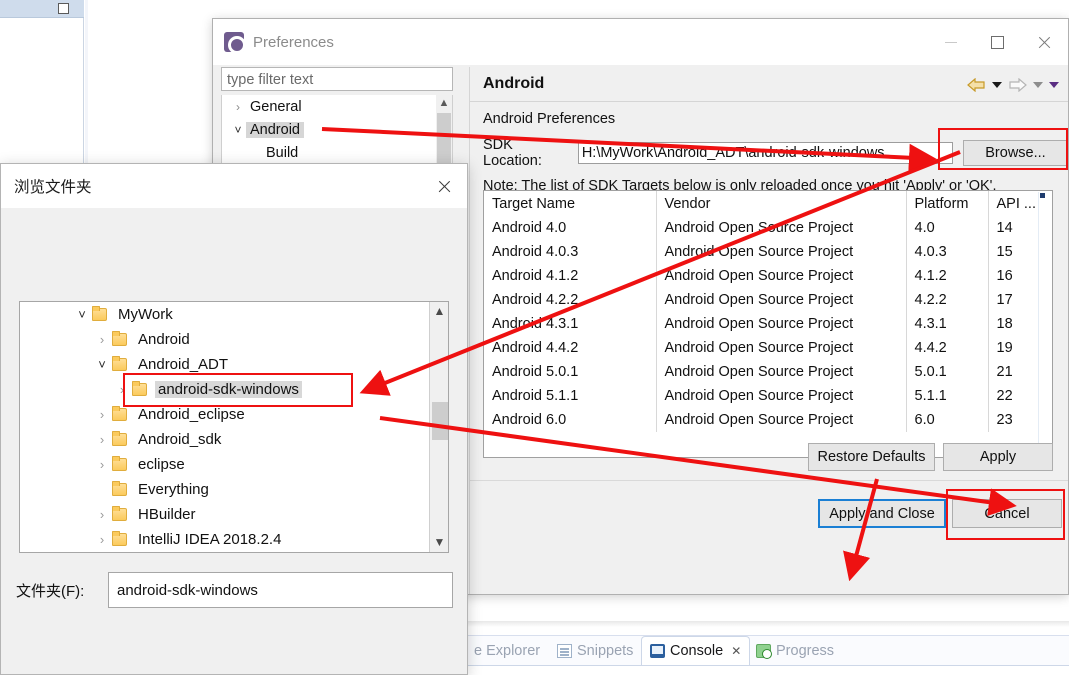 This screenshot has height=675, width=1069. I want to click on cell-platform: 4.1.2, so click(947, 276).